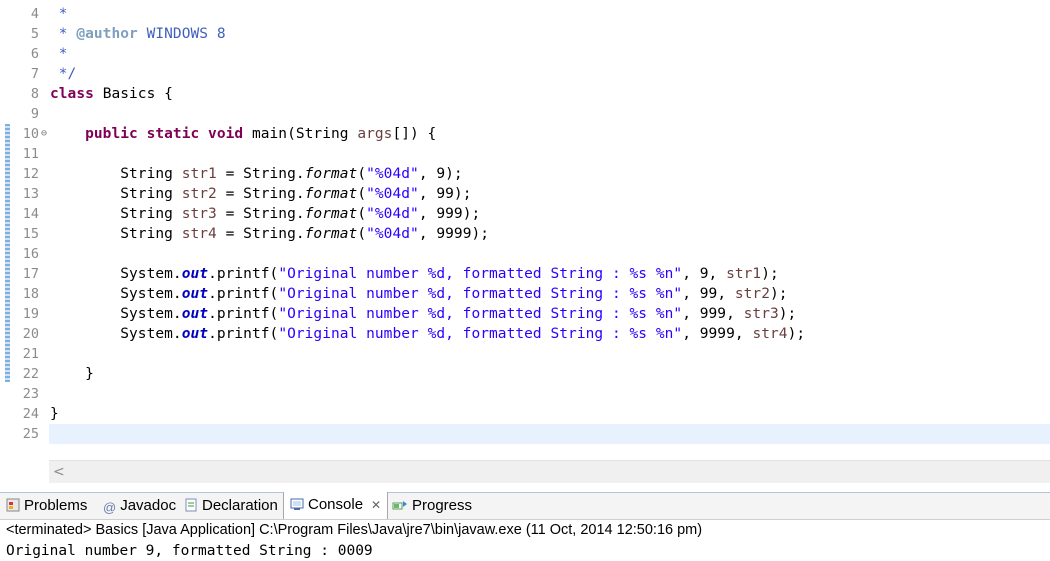 The height and width of the screenshot is (561, 1050). Describe the element at coordinates (30, 374) in the screenshot. I see `line-number: 22` at that location.